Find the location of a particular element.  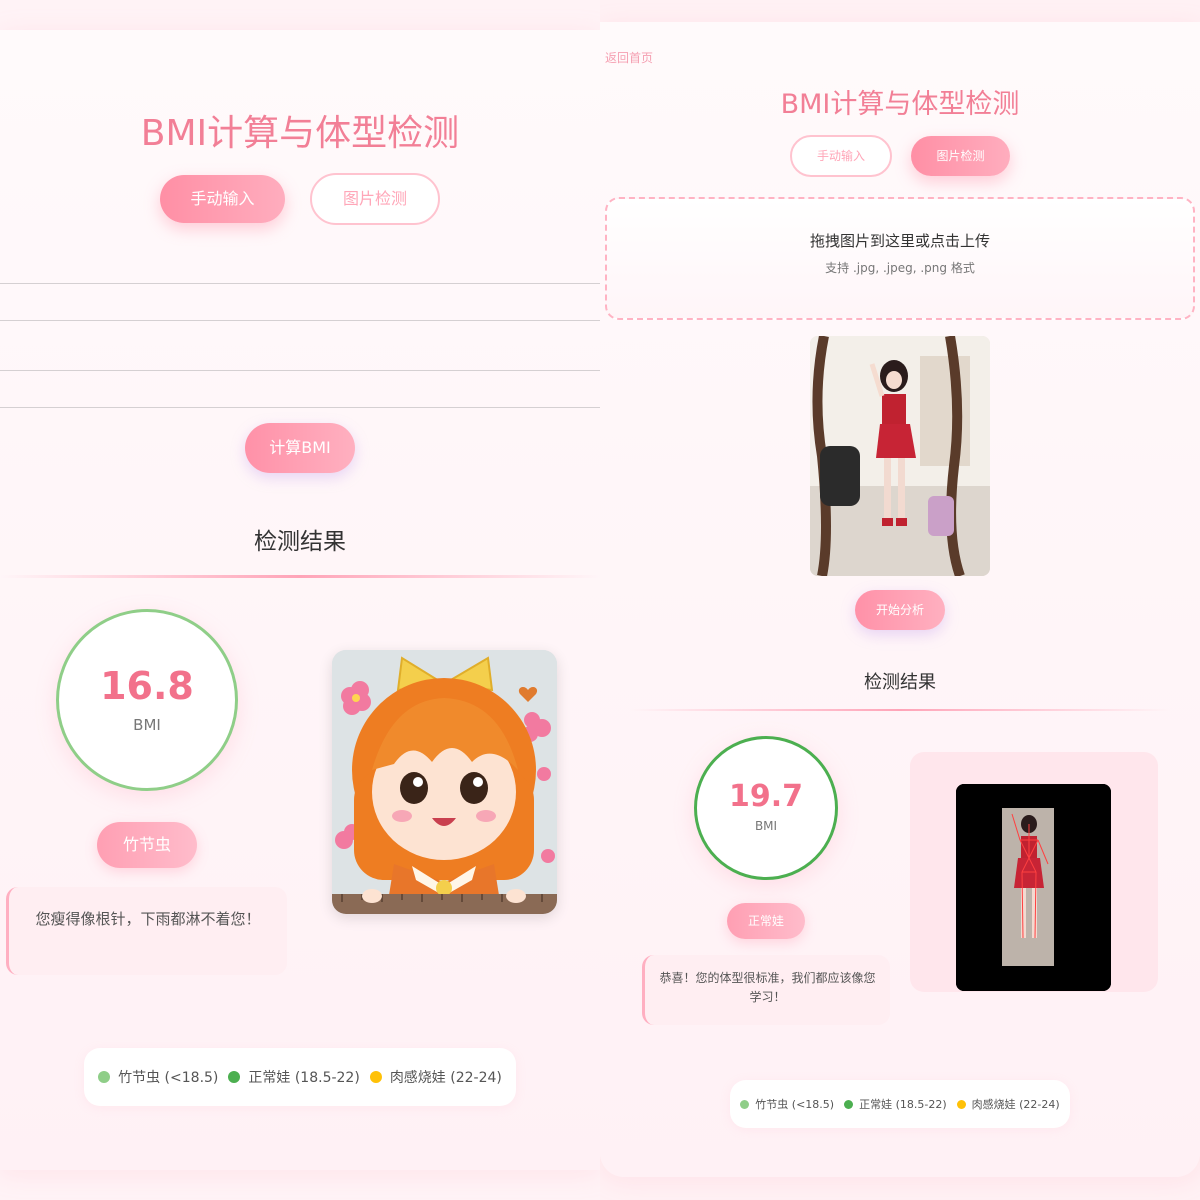

cartoon-girl-illustration is located at coordinates (444, 782).